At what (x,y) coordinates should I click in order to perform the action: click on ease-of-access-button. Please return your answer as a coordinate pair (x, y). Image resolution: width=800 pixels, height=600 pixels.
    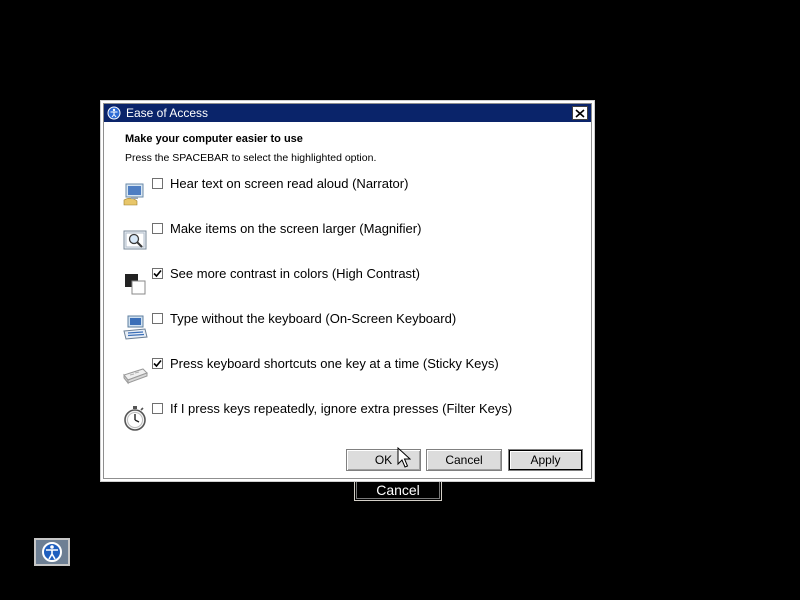
    Looking at the image, I should click on (52, 552).